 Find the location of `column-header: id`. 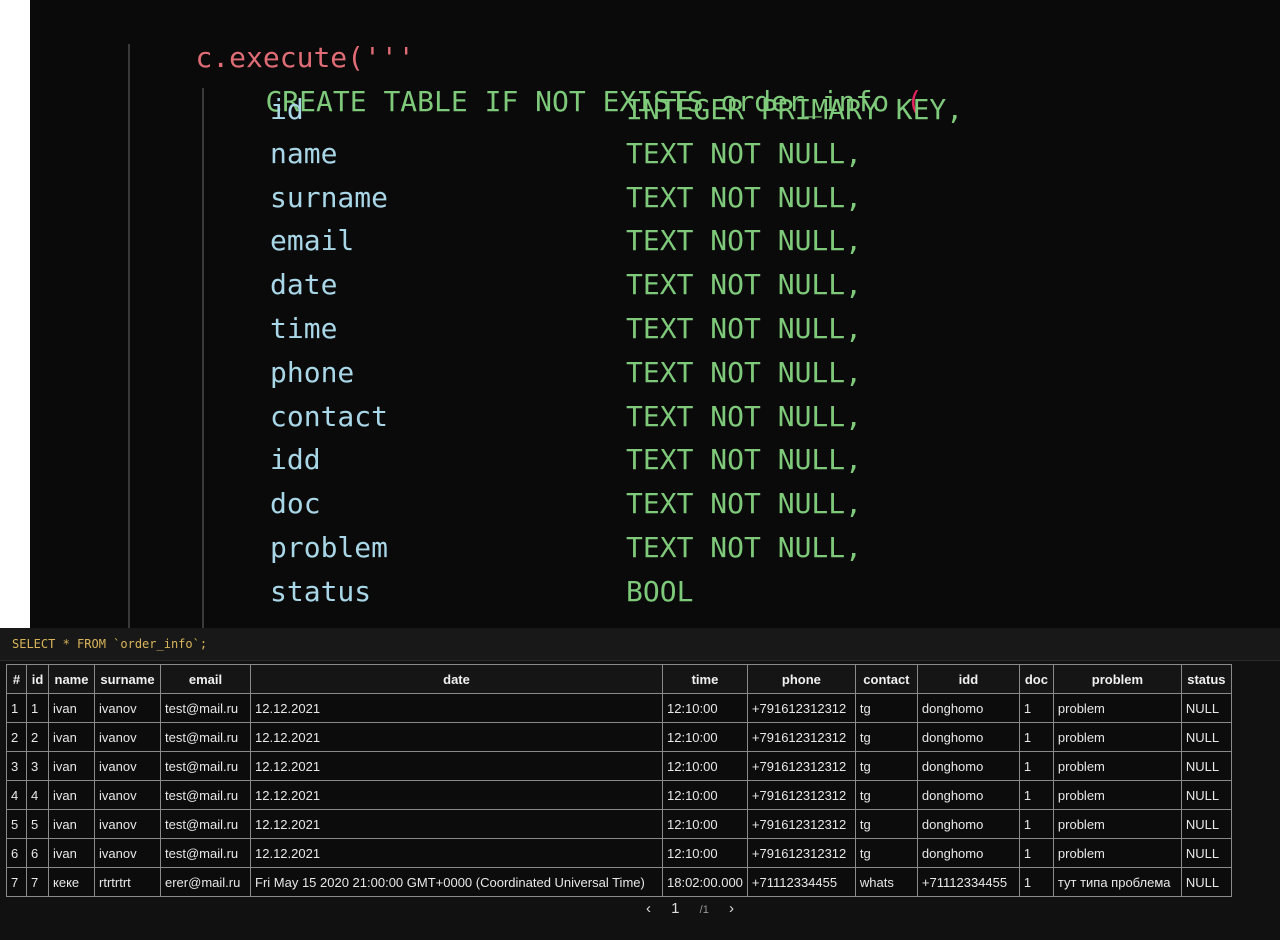

column-header: id is located at coordinates (37, 679).